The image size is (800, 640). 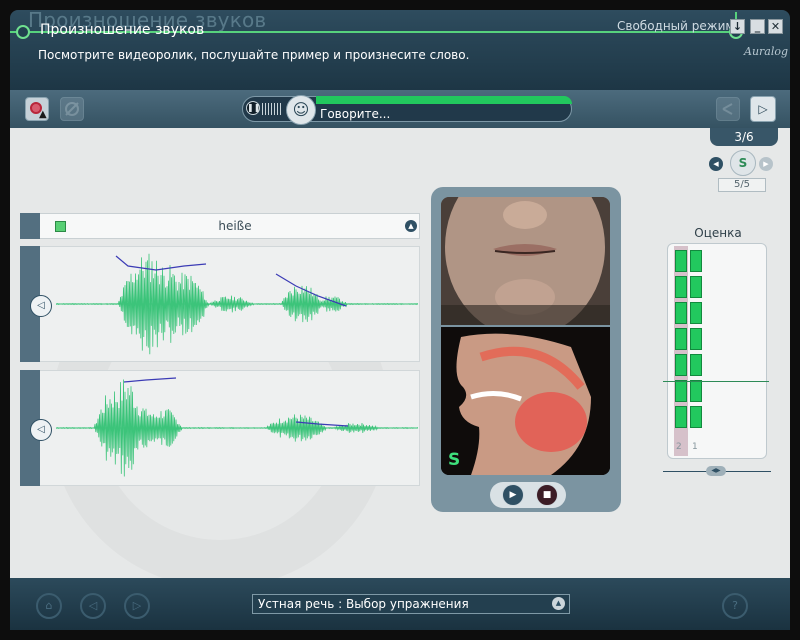 I want to click on back-audio-icon: ◁, so click(x=93, y=606).